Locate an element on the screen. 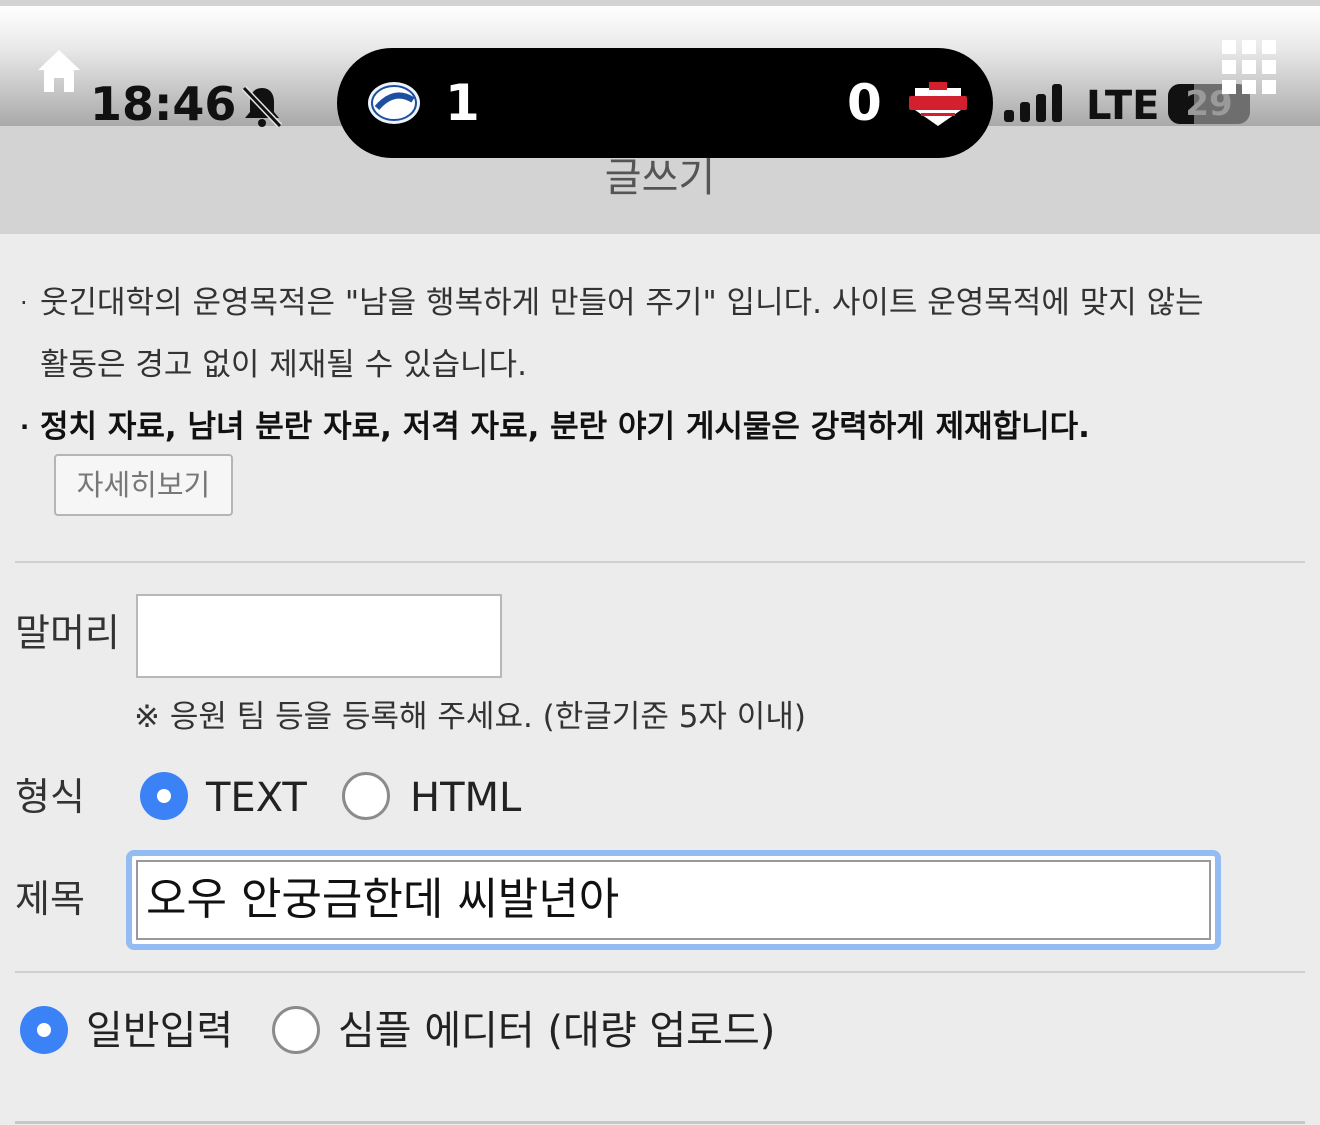  bell-muted-icon is located at coordinates (262, 106).